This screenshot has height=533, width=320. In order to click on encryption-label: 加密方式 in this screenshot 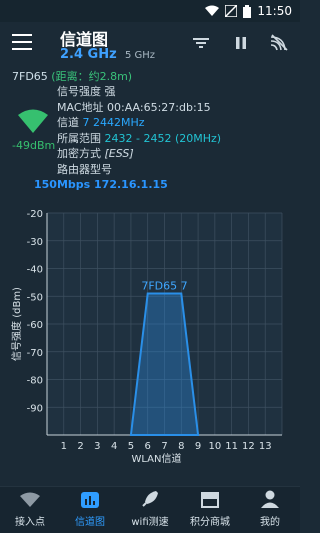, I will do `click(79, 153)`.